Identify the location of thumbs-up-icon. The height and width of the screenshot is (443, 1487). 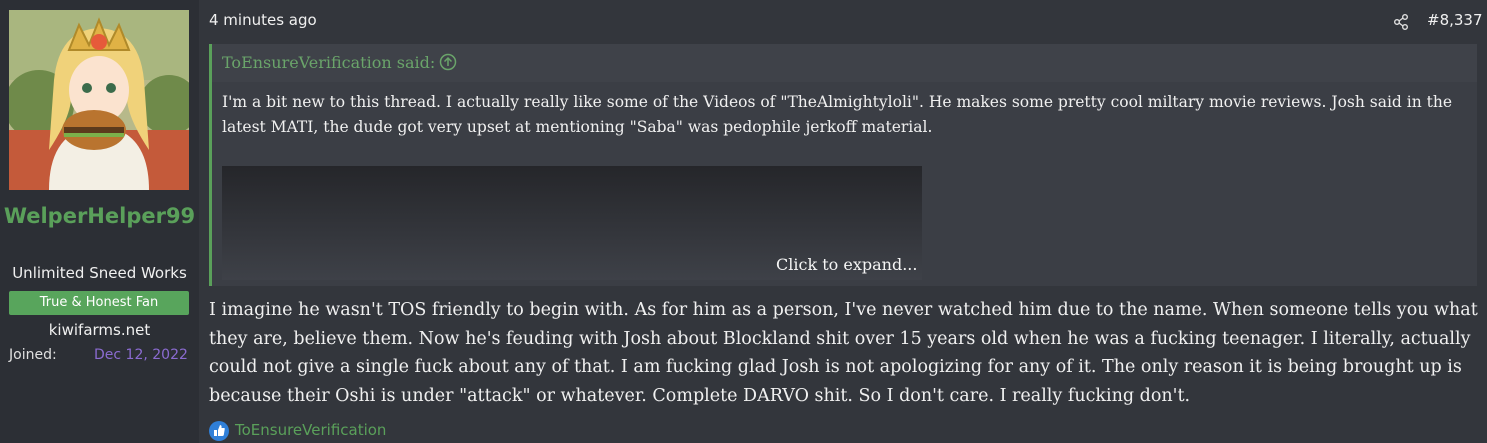
(219, 431).